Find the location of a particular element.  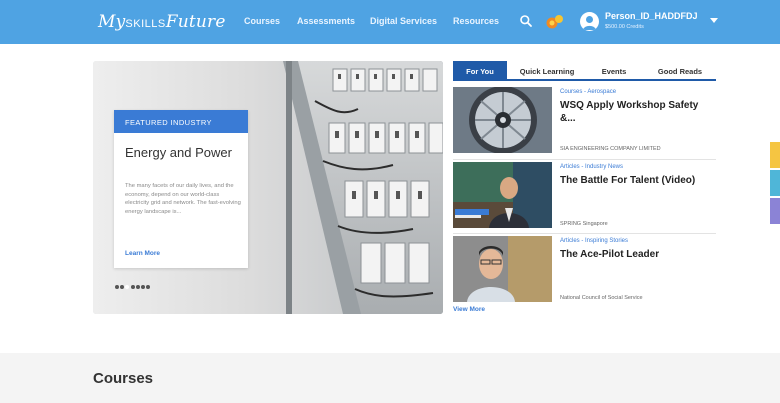

help-tab is located at coordinates (775, 211).